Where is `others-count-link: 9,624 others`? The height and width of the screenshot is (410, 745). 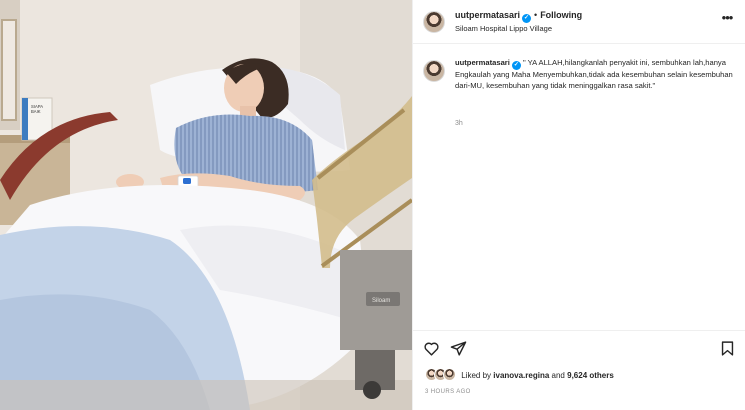 others-count-link: 9,624 others is located at coordinates (590, 375).